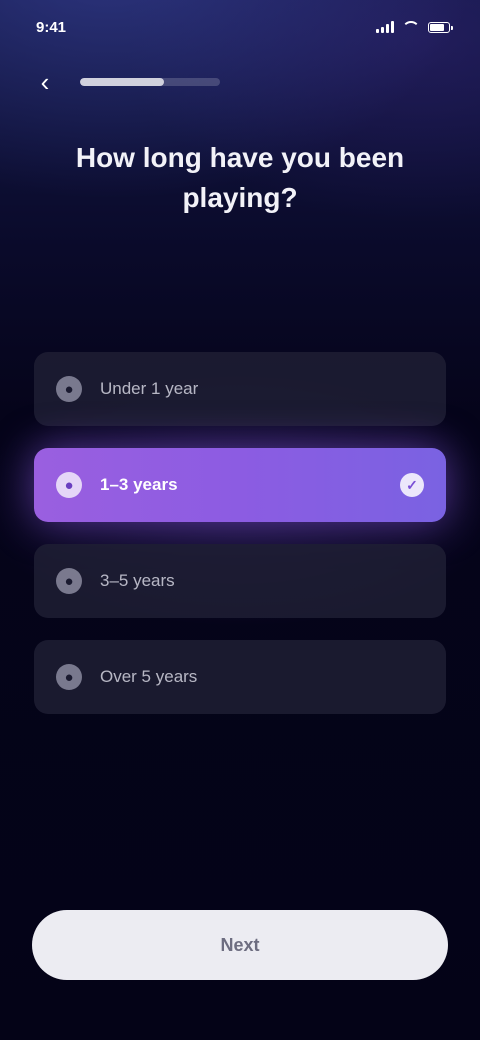 The height and width of the screenshot is (1040, 480). I want to click on back-button: ‹, so click(45, 82).